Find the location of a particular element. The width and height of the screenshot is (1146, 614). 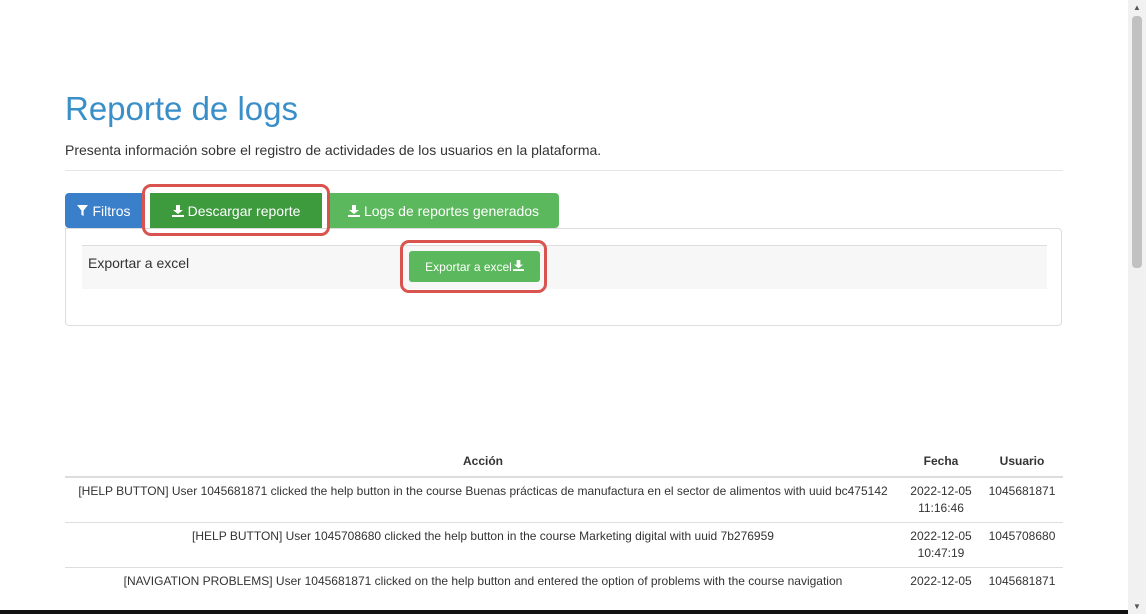

export-excel-label: Exportar a excel is located at coordinates (468, 266).